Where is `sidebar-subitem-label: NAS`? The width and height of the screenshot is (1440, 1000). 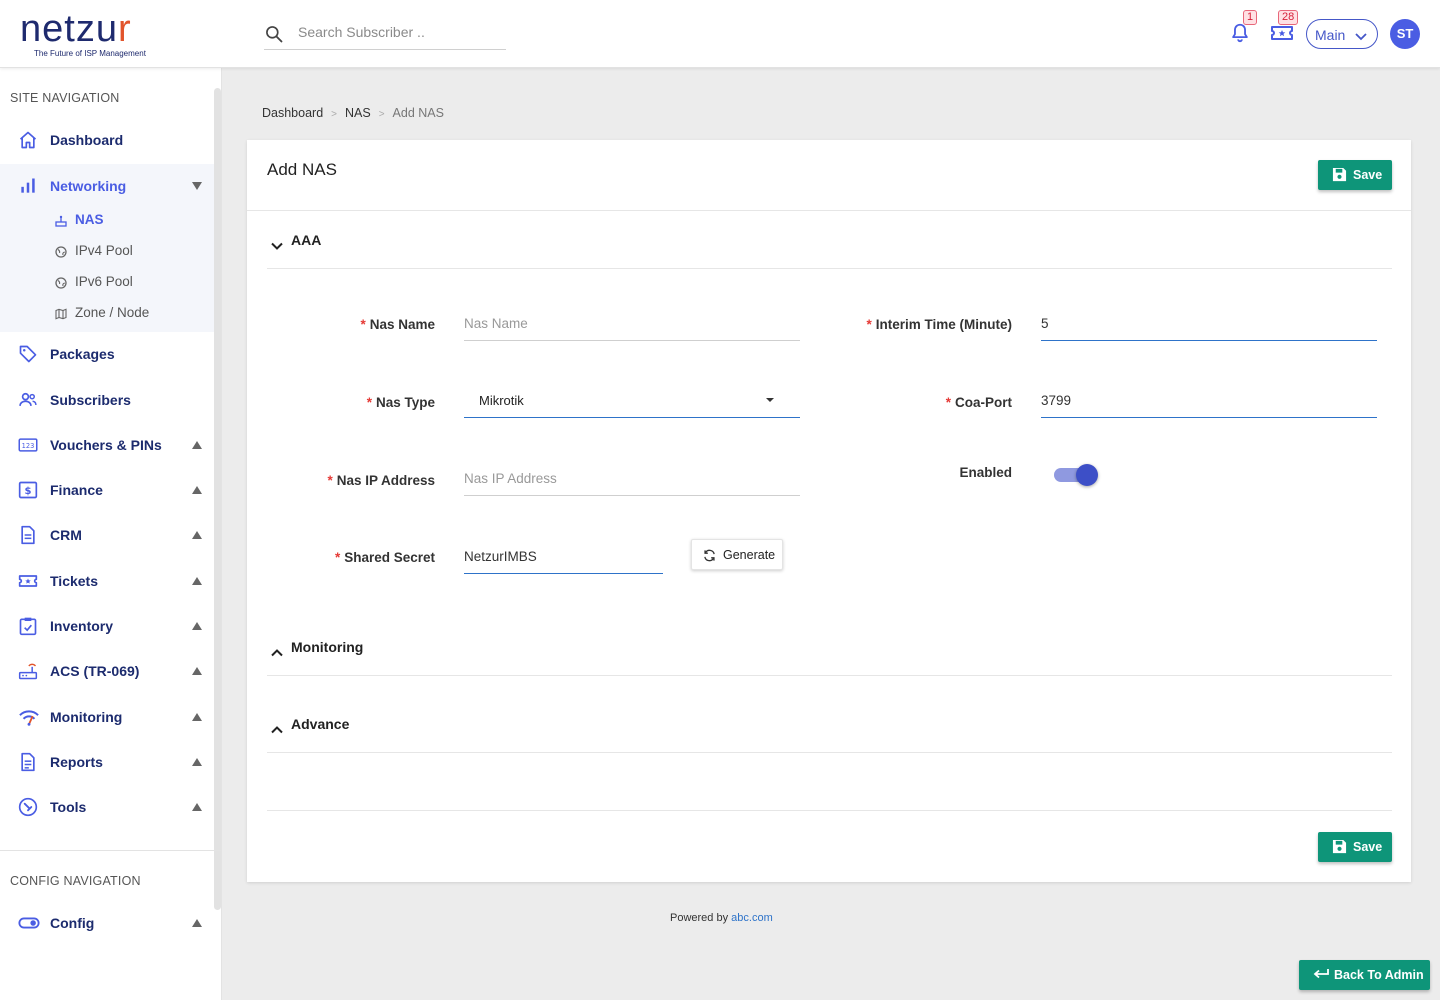 sidebar-subitem-label: NAS is located at coordinates (89, 219).